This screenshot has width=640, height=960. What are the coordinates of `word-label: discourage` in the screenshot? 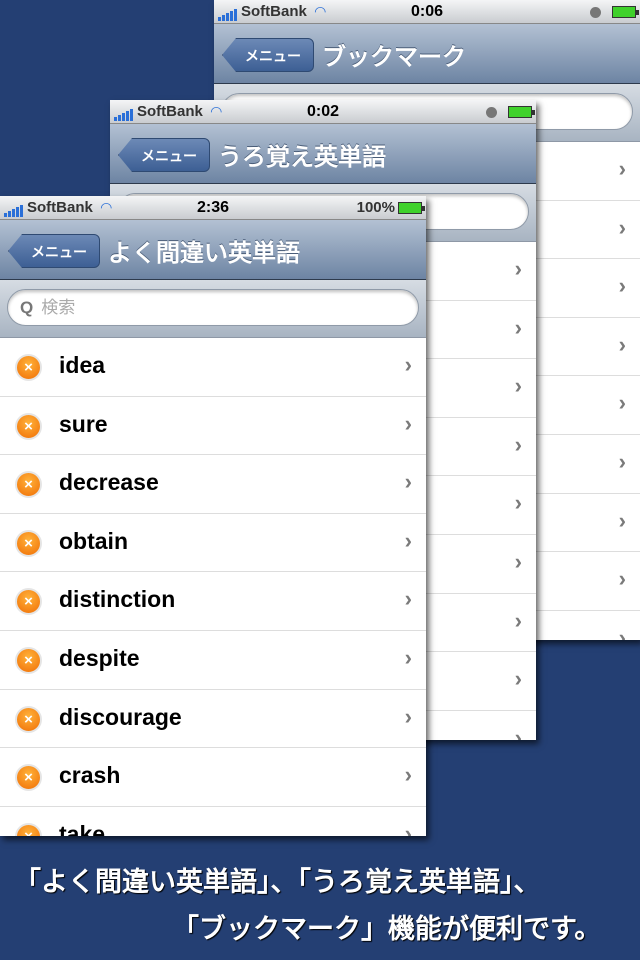 It's located at (120, 716).